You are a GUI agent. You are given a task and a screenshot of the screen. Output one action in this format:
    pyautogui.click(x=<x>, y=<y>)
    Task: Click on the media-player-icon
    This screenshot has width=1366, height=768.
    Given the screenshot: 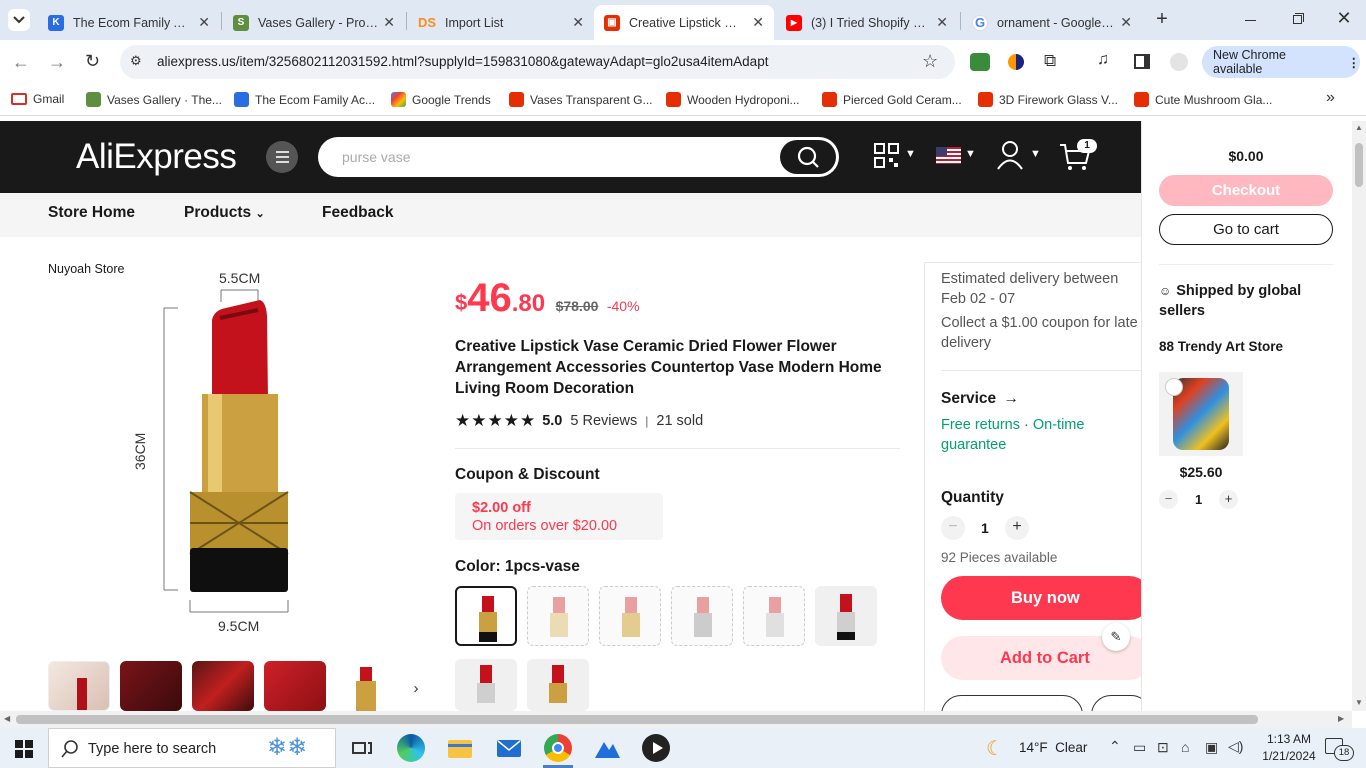 What is the action you would take?
    pyautogui.click(x=656, y=748)
    